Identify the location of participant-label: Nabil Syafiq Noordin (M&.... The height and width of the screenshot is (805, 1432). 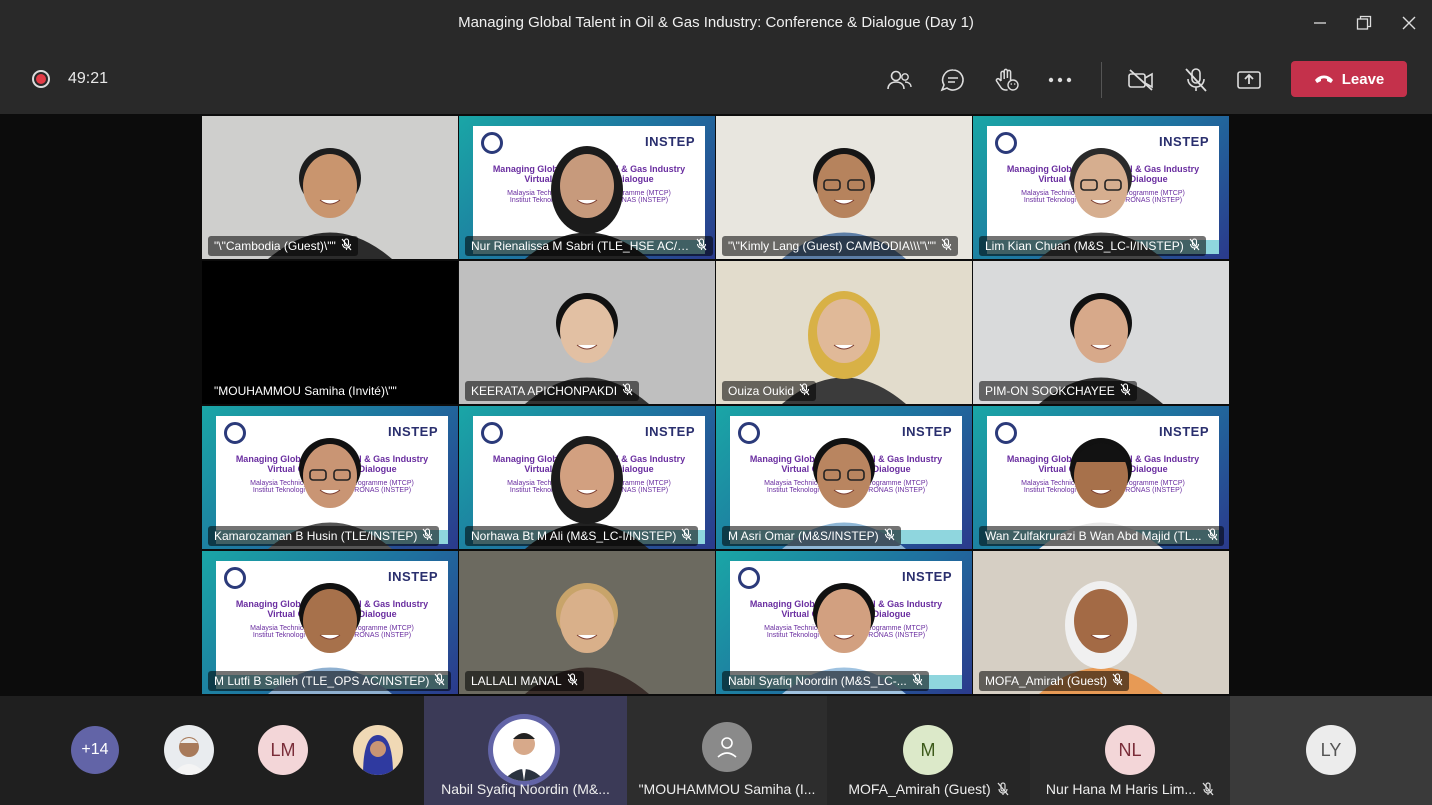
(525, 789).